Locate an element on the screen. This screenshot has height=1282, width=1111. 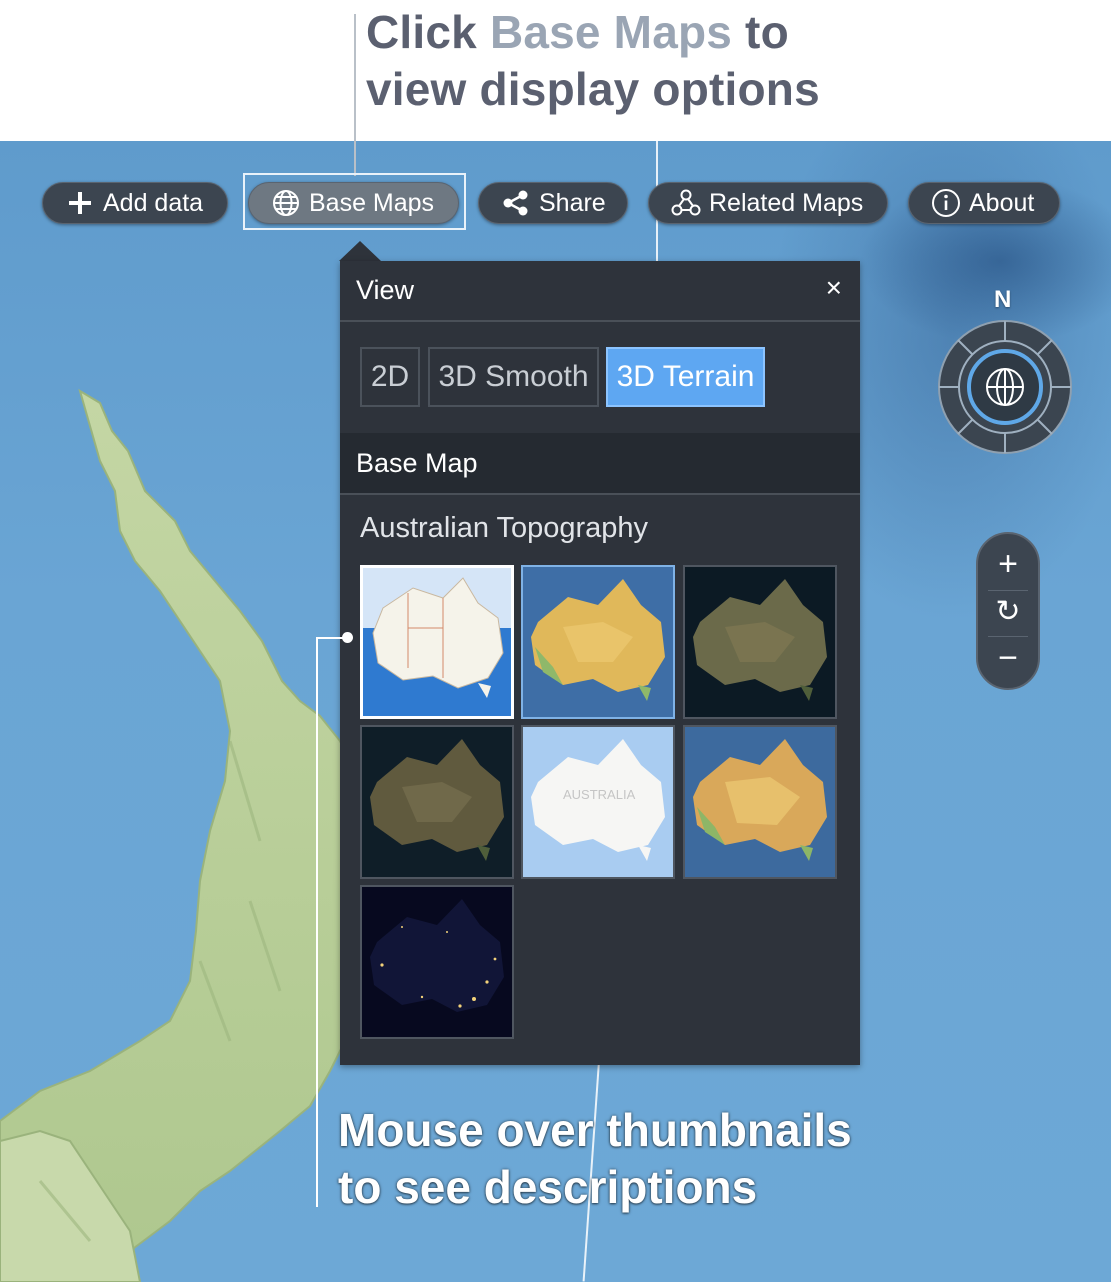
top-caption: Click Base Maps to view display options is located at coordinates (593, 61).